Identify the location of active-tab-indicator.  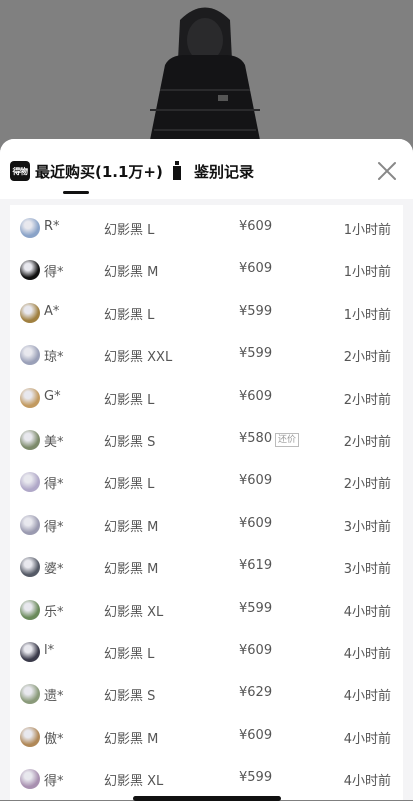
(76, 192).